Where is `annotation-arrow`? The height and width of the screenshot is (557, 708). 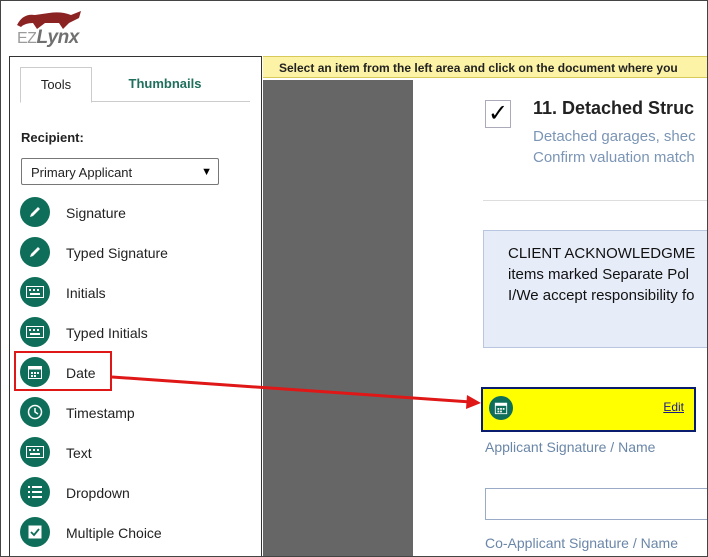
annotation-arrow is located at coordinates (296, 392).